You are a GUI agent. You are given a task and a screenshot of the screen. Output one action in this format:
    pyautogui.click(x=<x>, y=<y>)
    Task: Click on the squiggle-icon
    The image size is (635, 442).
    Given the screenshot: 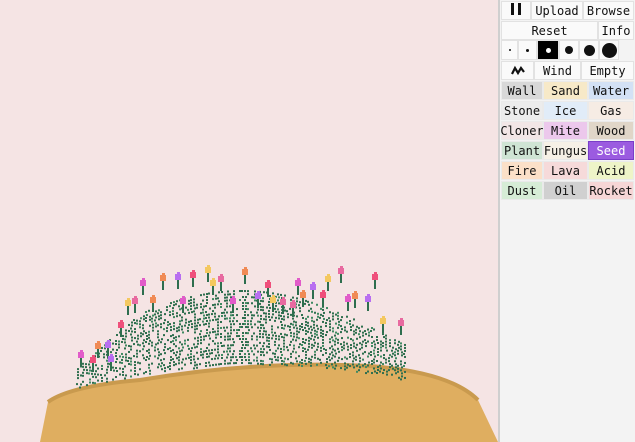 What is the action you would take?
    pyautogui.click(x=517, y=70)
    